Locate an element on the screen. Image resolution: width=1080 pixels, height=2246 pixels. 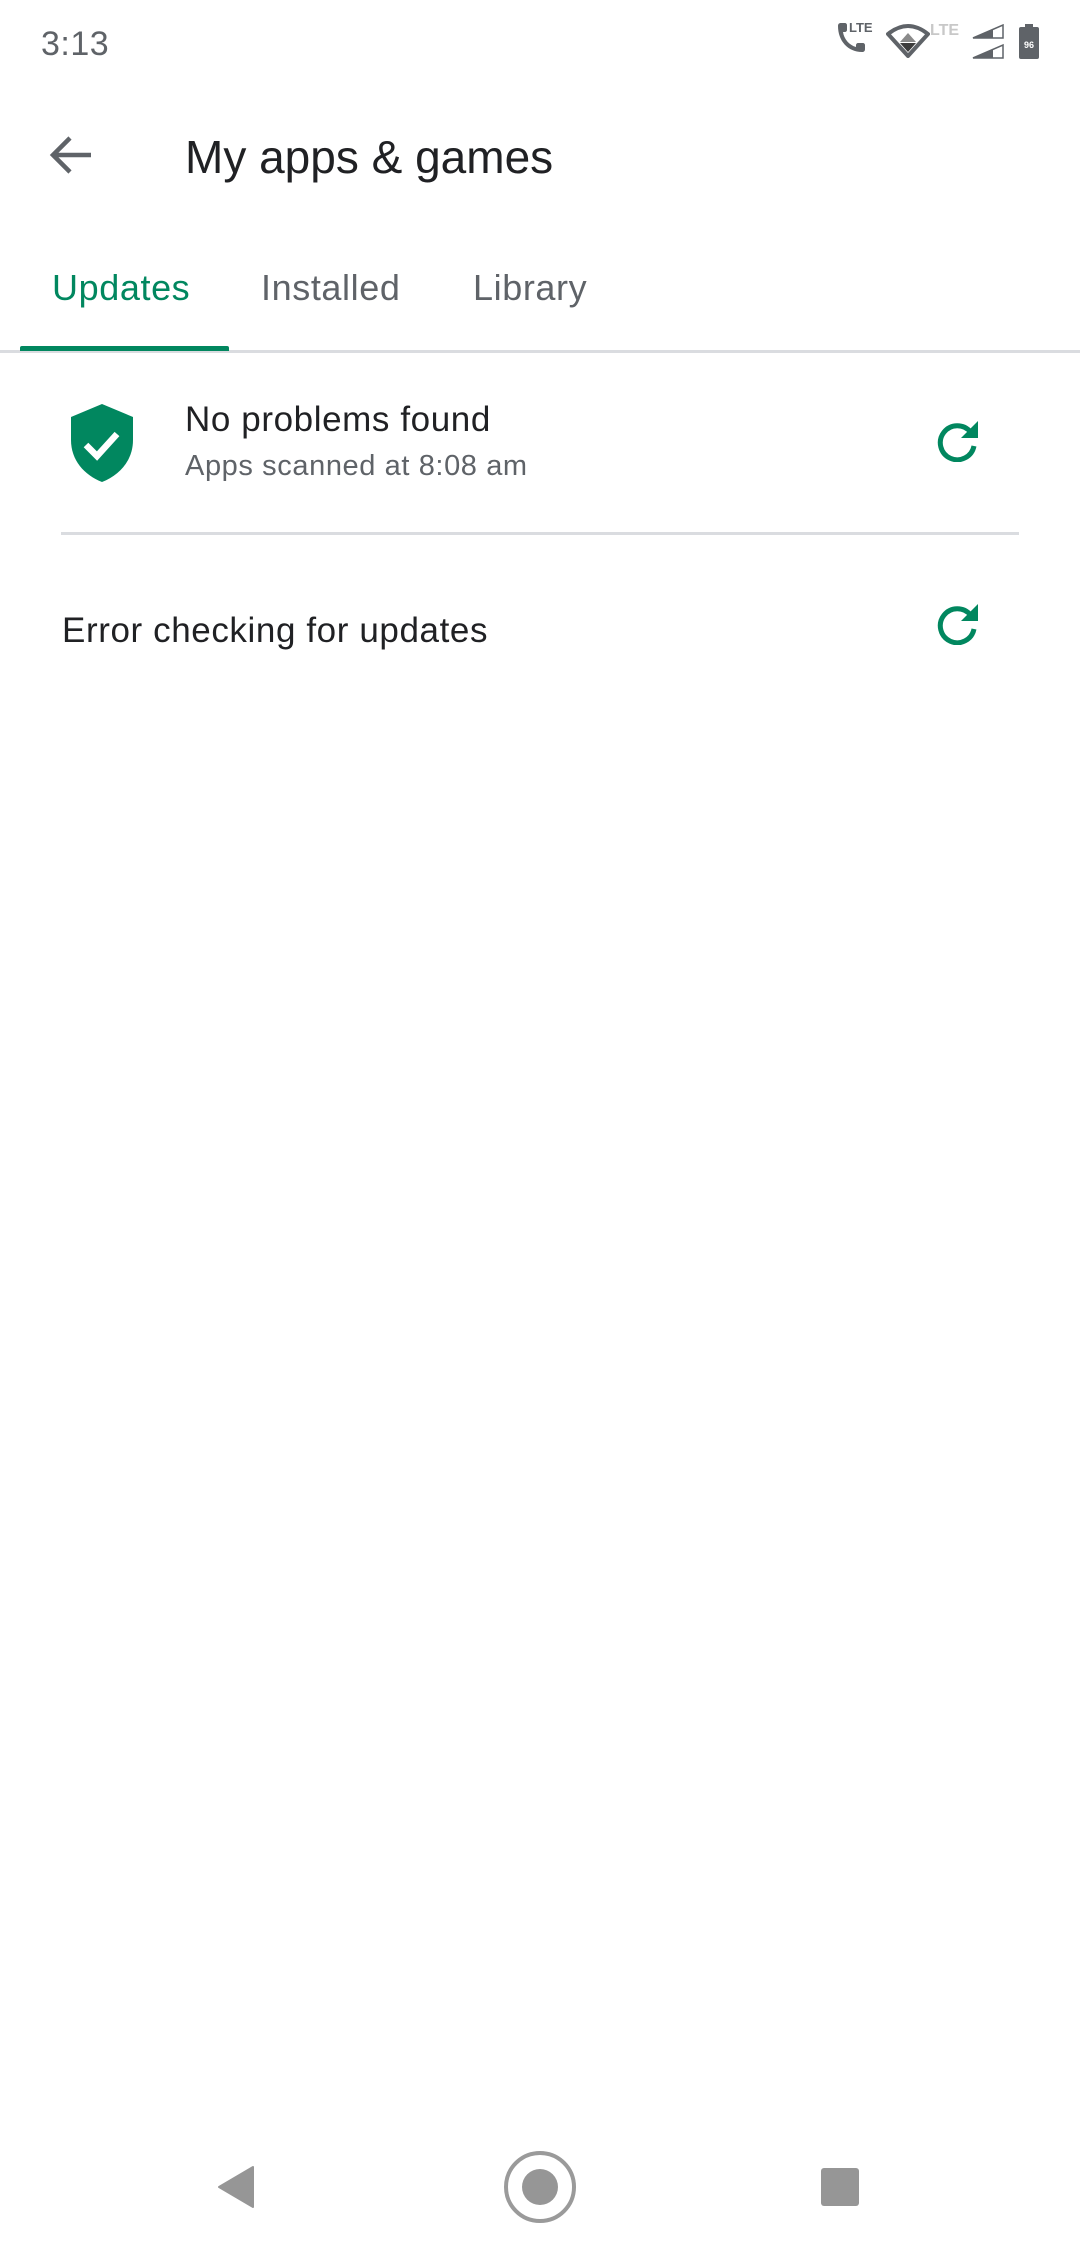
status-time: 3:13 is located at coordinates (75, 44).